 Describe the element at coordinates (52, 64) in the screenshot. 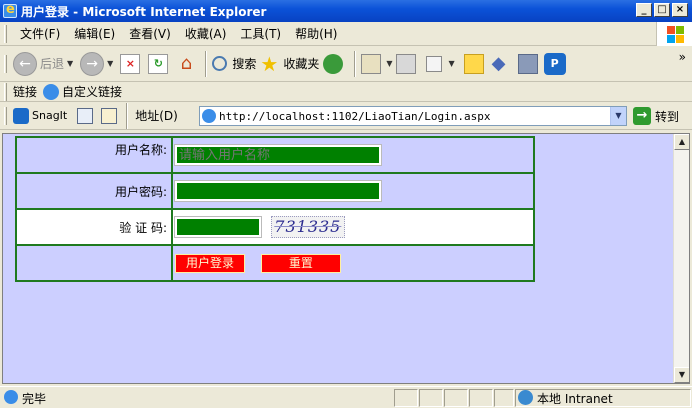

I see `back-label: 后退` at that location.